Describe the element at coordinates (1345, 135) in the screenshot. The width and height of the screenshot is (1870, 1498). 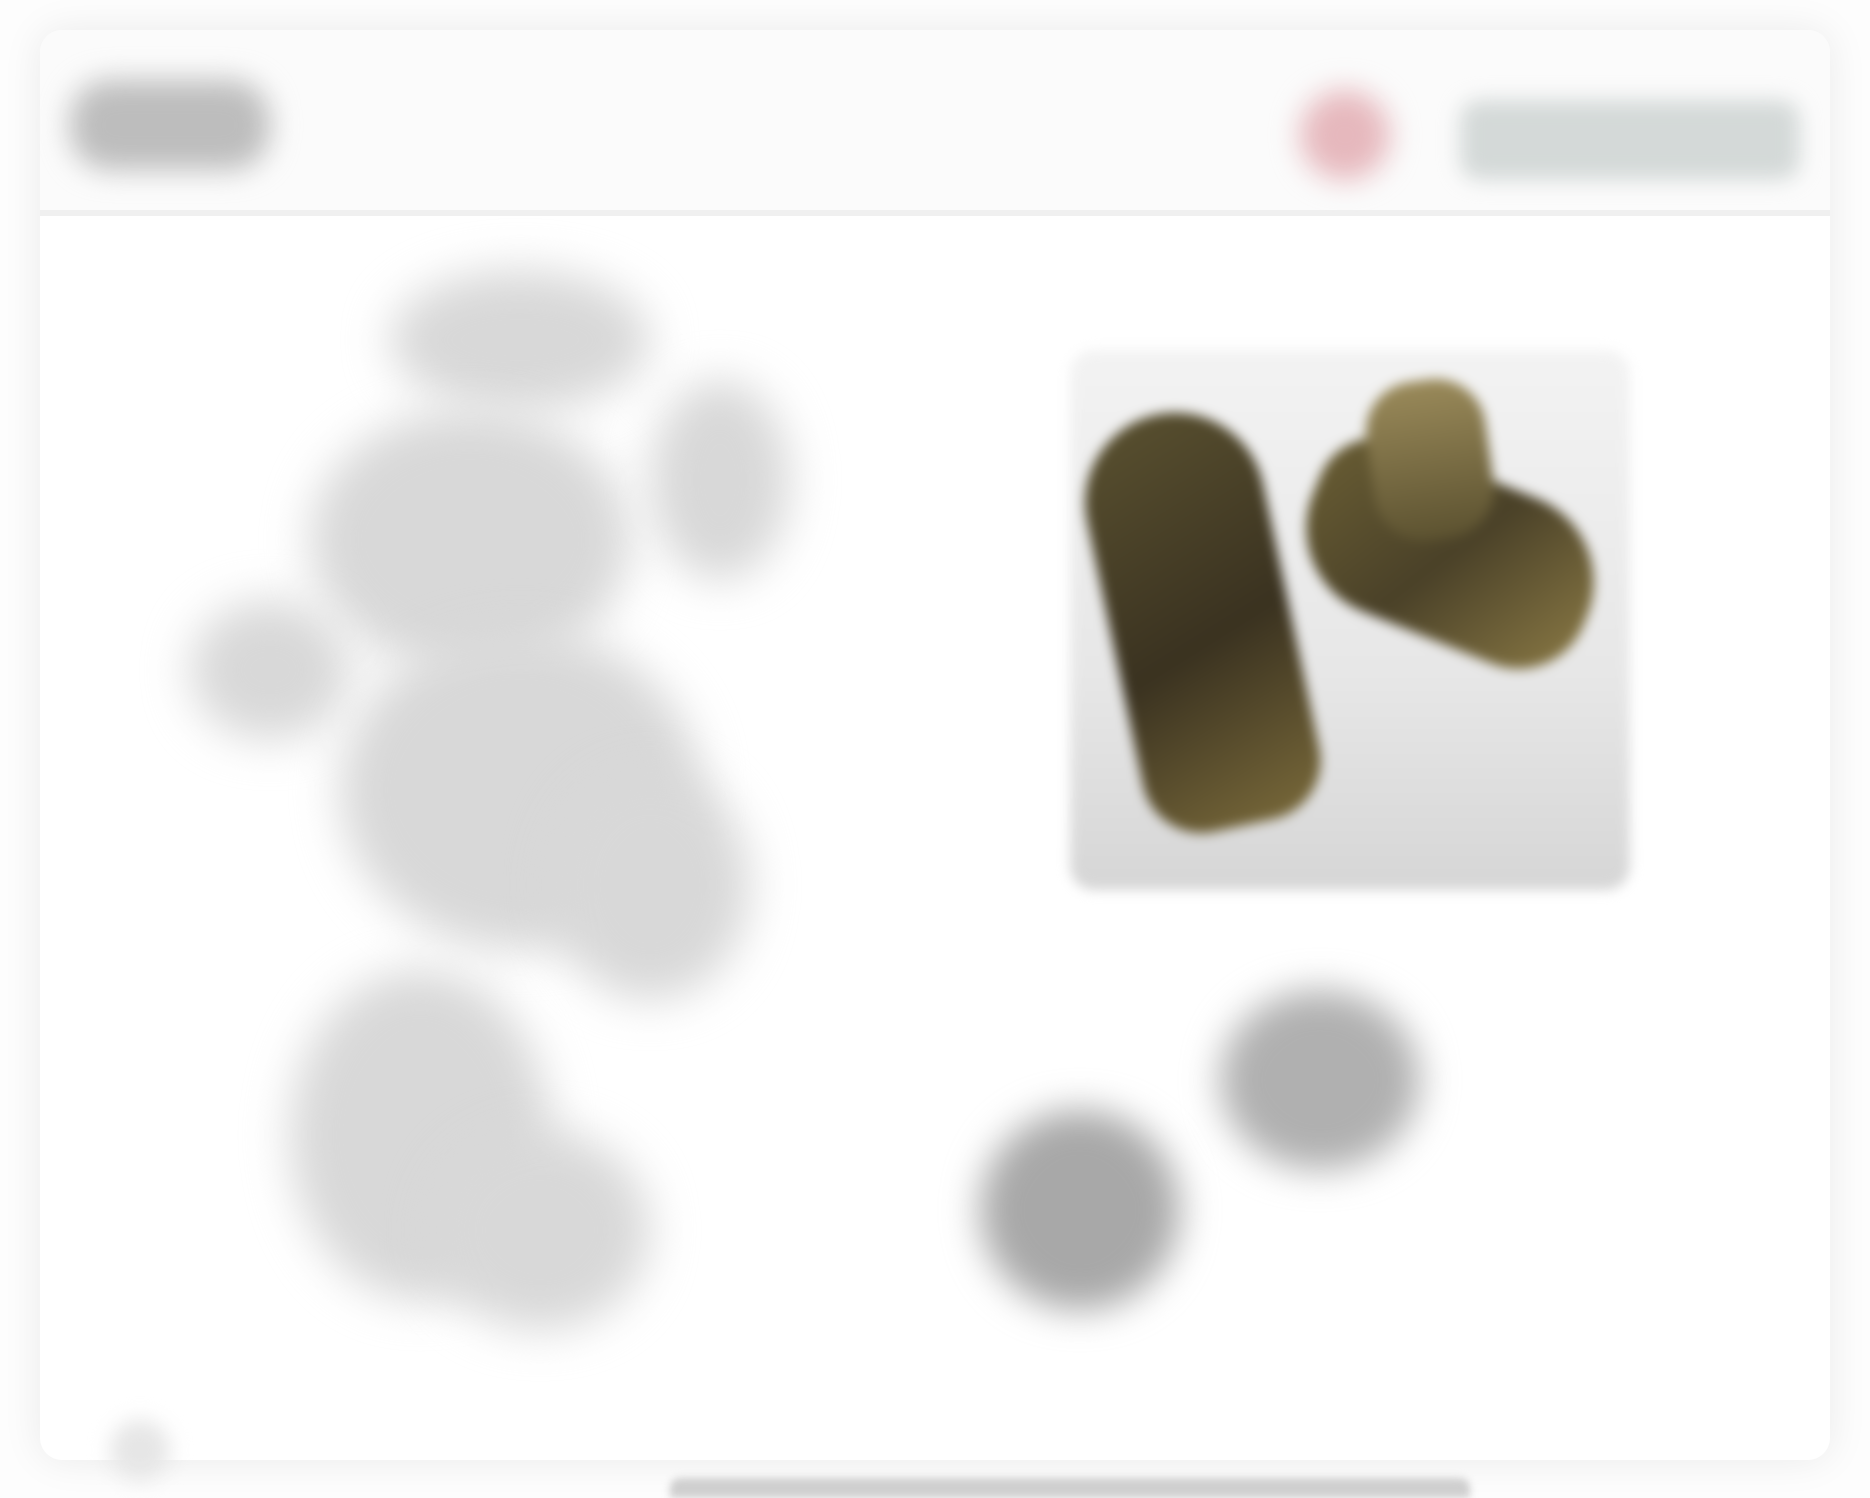
I see `status-dot-icon` at that location.